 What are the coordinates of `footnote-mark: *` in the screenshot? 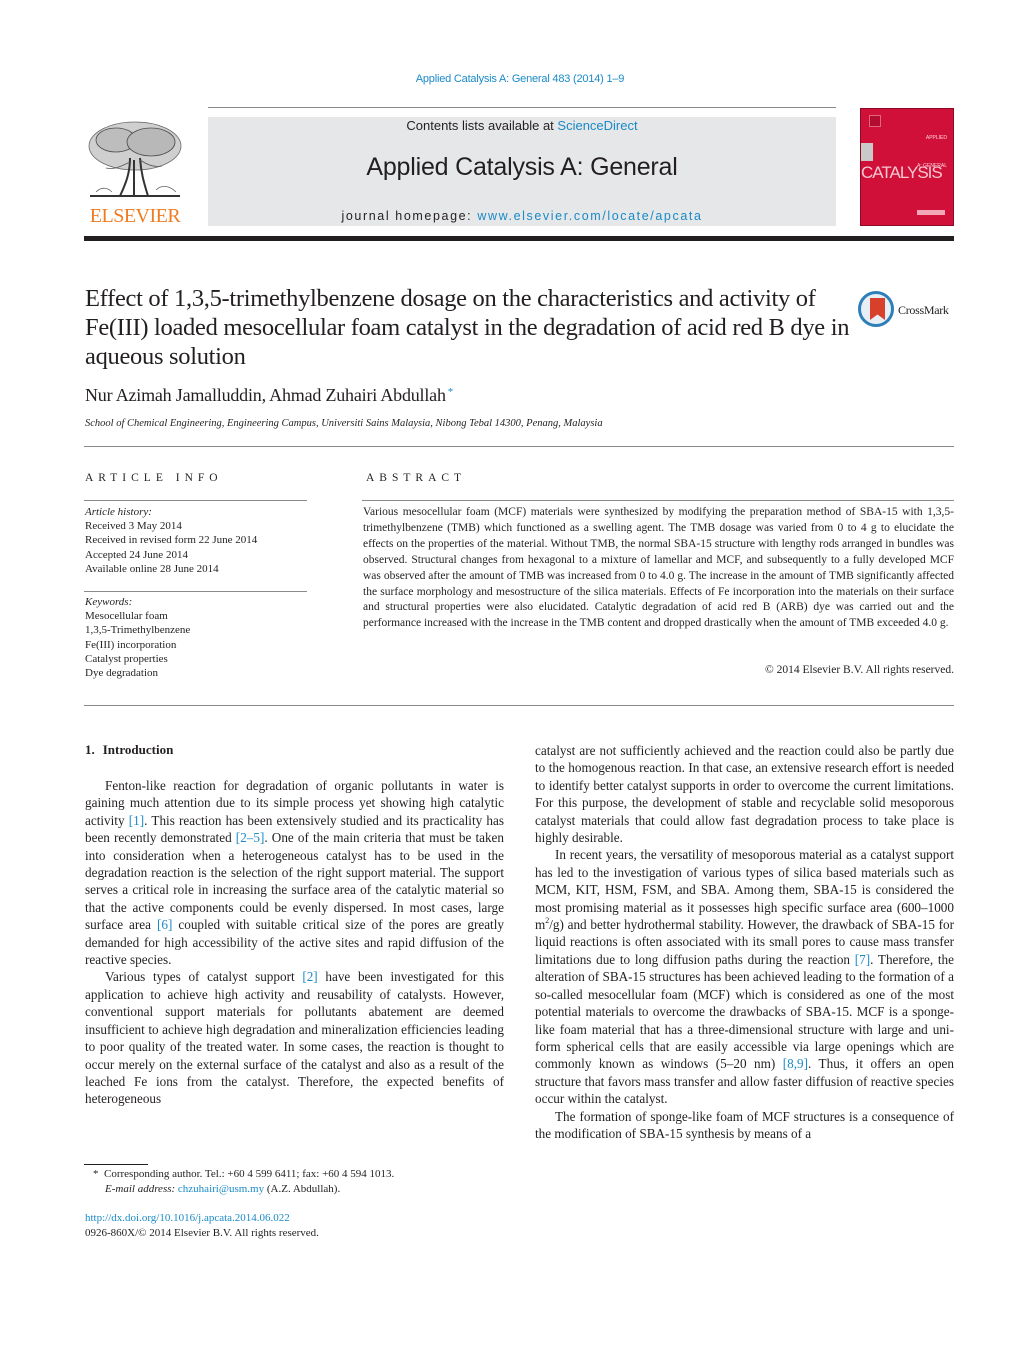 It's located at (96, 1174).